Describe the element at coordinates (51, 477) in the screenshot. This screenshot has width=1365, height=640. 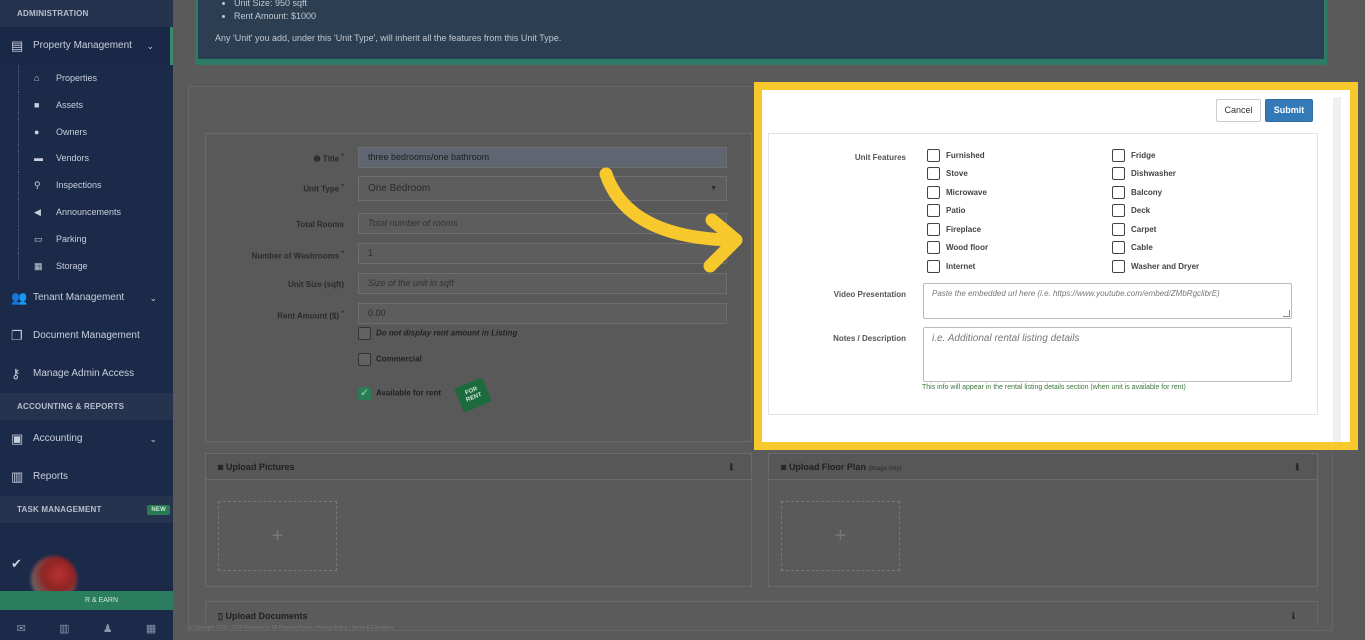
I see `sidebar-item-label: Reports` at that location.